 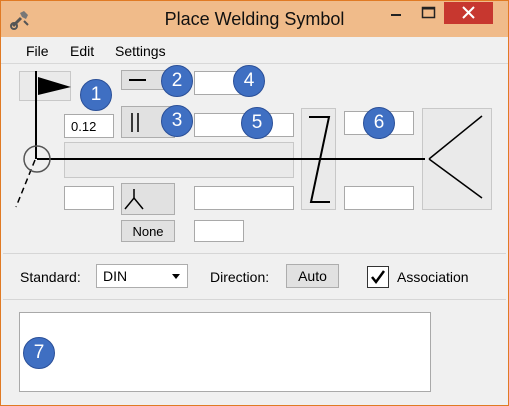 What do you see at coordinates (433, 277) in the screenshot?
I see `association-label: Association` at bounding box center [433, 277].